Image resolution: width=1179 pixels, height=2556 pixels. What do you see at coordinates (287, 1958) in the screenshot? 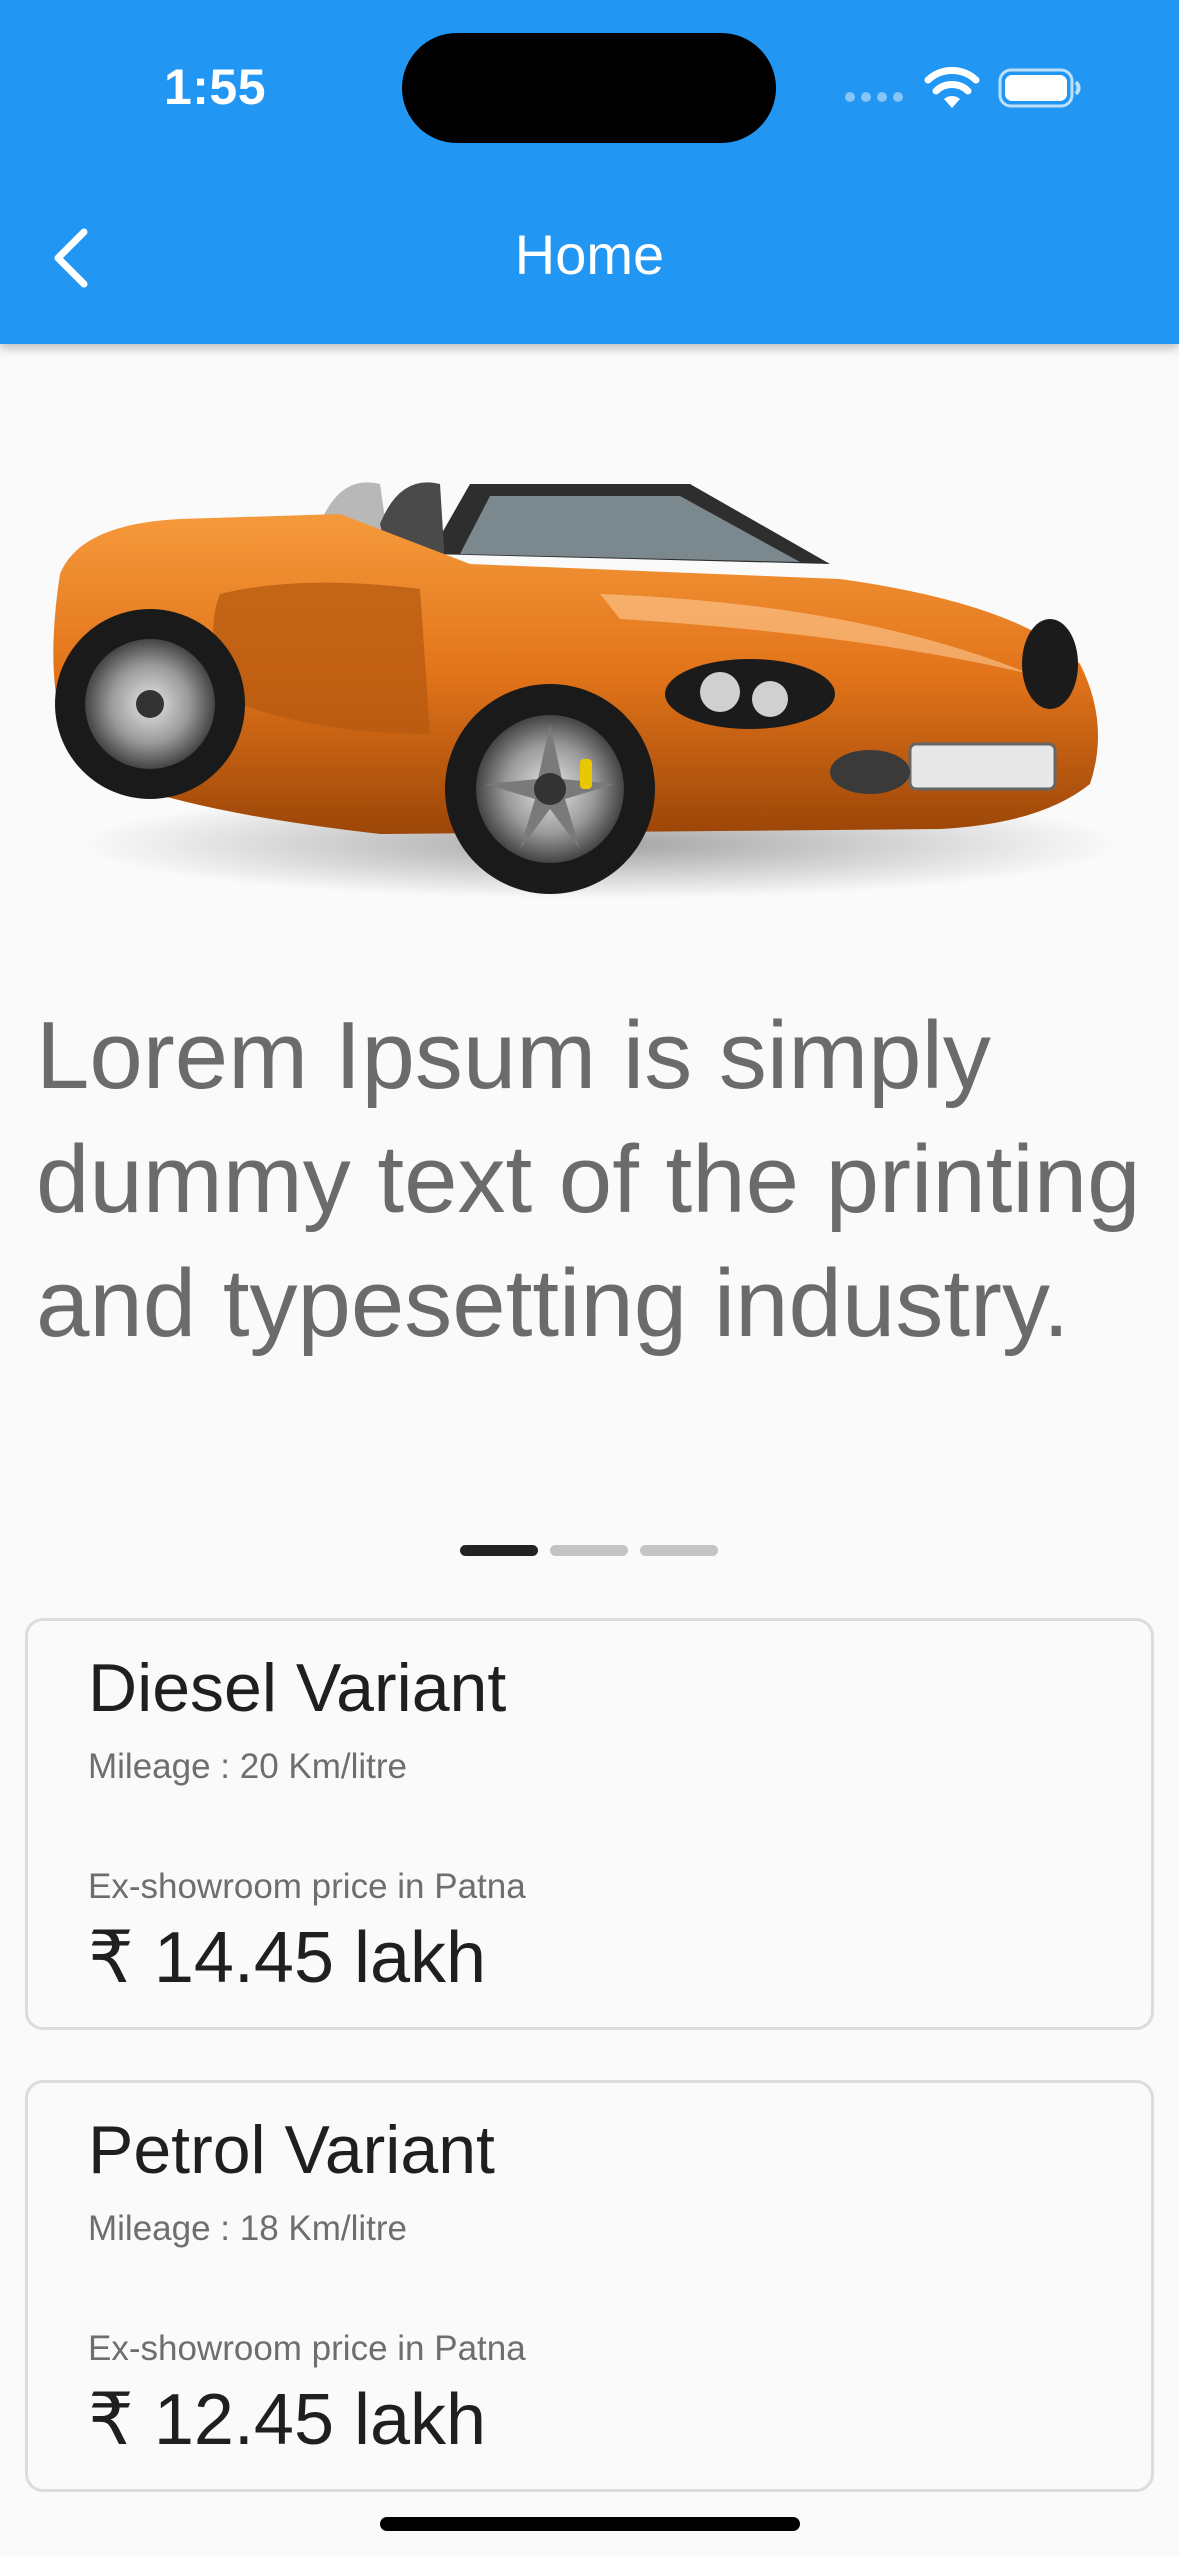
I see `variant-price: ₹ 14.45 lakh` at bounding box center [287, 1958].